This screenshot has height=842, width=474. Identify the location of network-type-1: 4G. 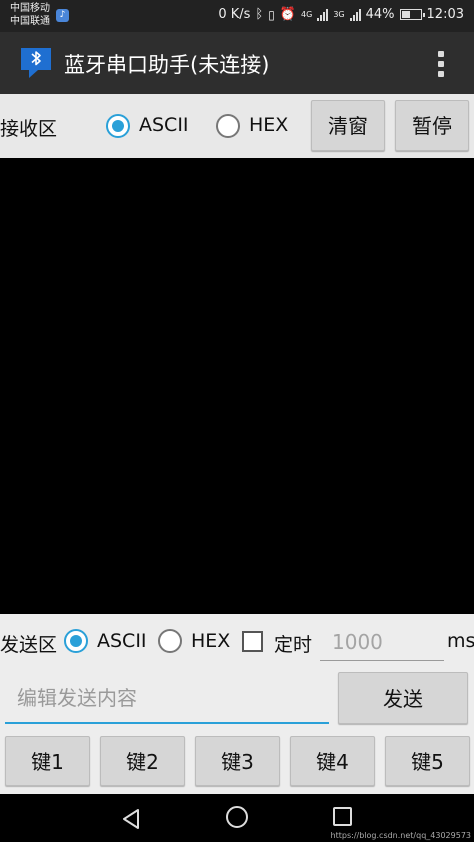
(307, 14).